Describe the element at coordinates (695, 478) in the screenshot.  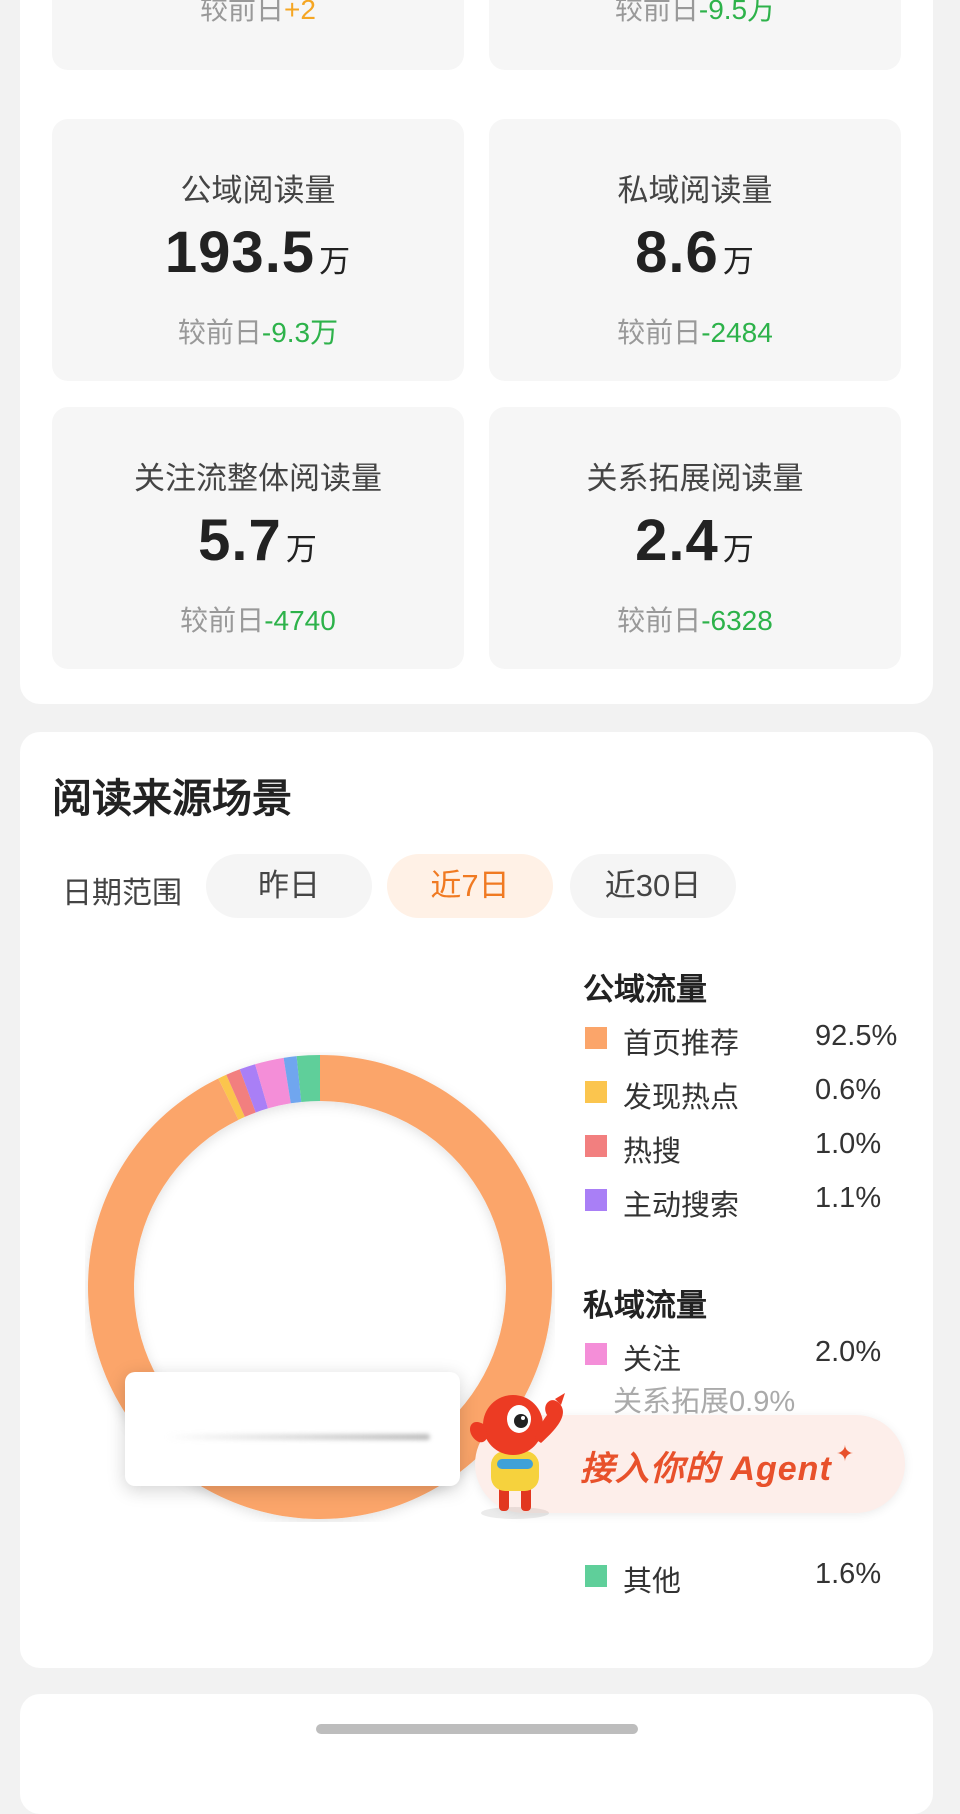
I see `stat-title: 关系拓展阅读量` at that location.